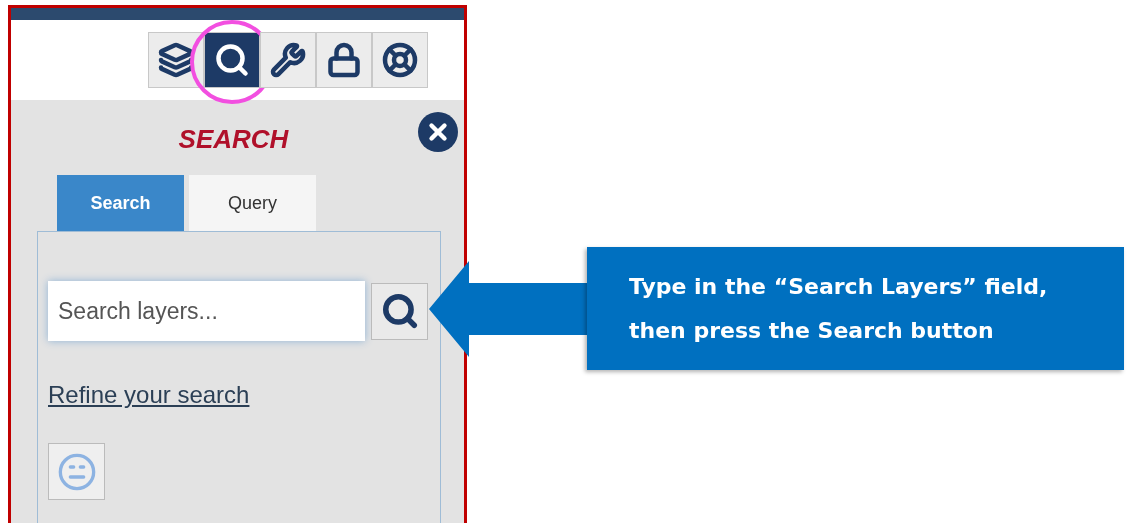  What do you see at coordinates (438, 132) in the screenshot?
I see `close-button` at bounding box center [438, 132].